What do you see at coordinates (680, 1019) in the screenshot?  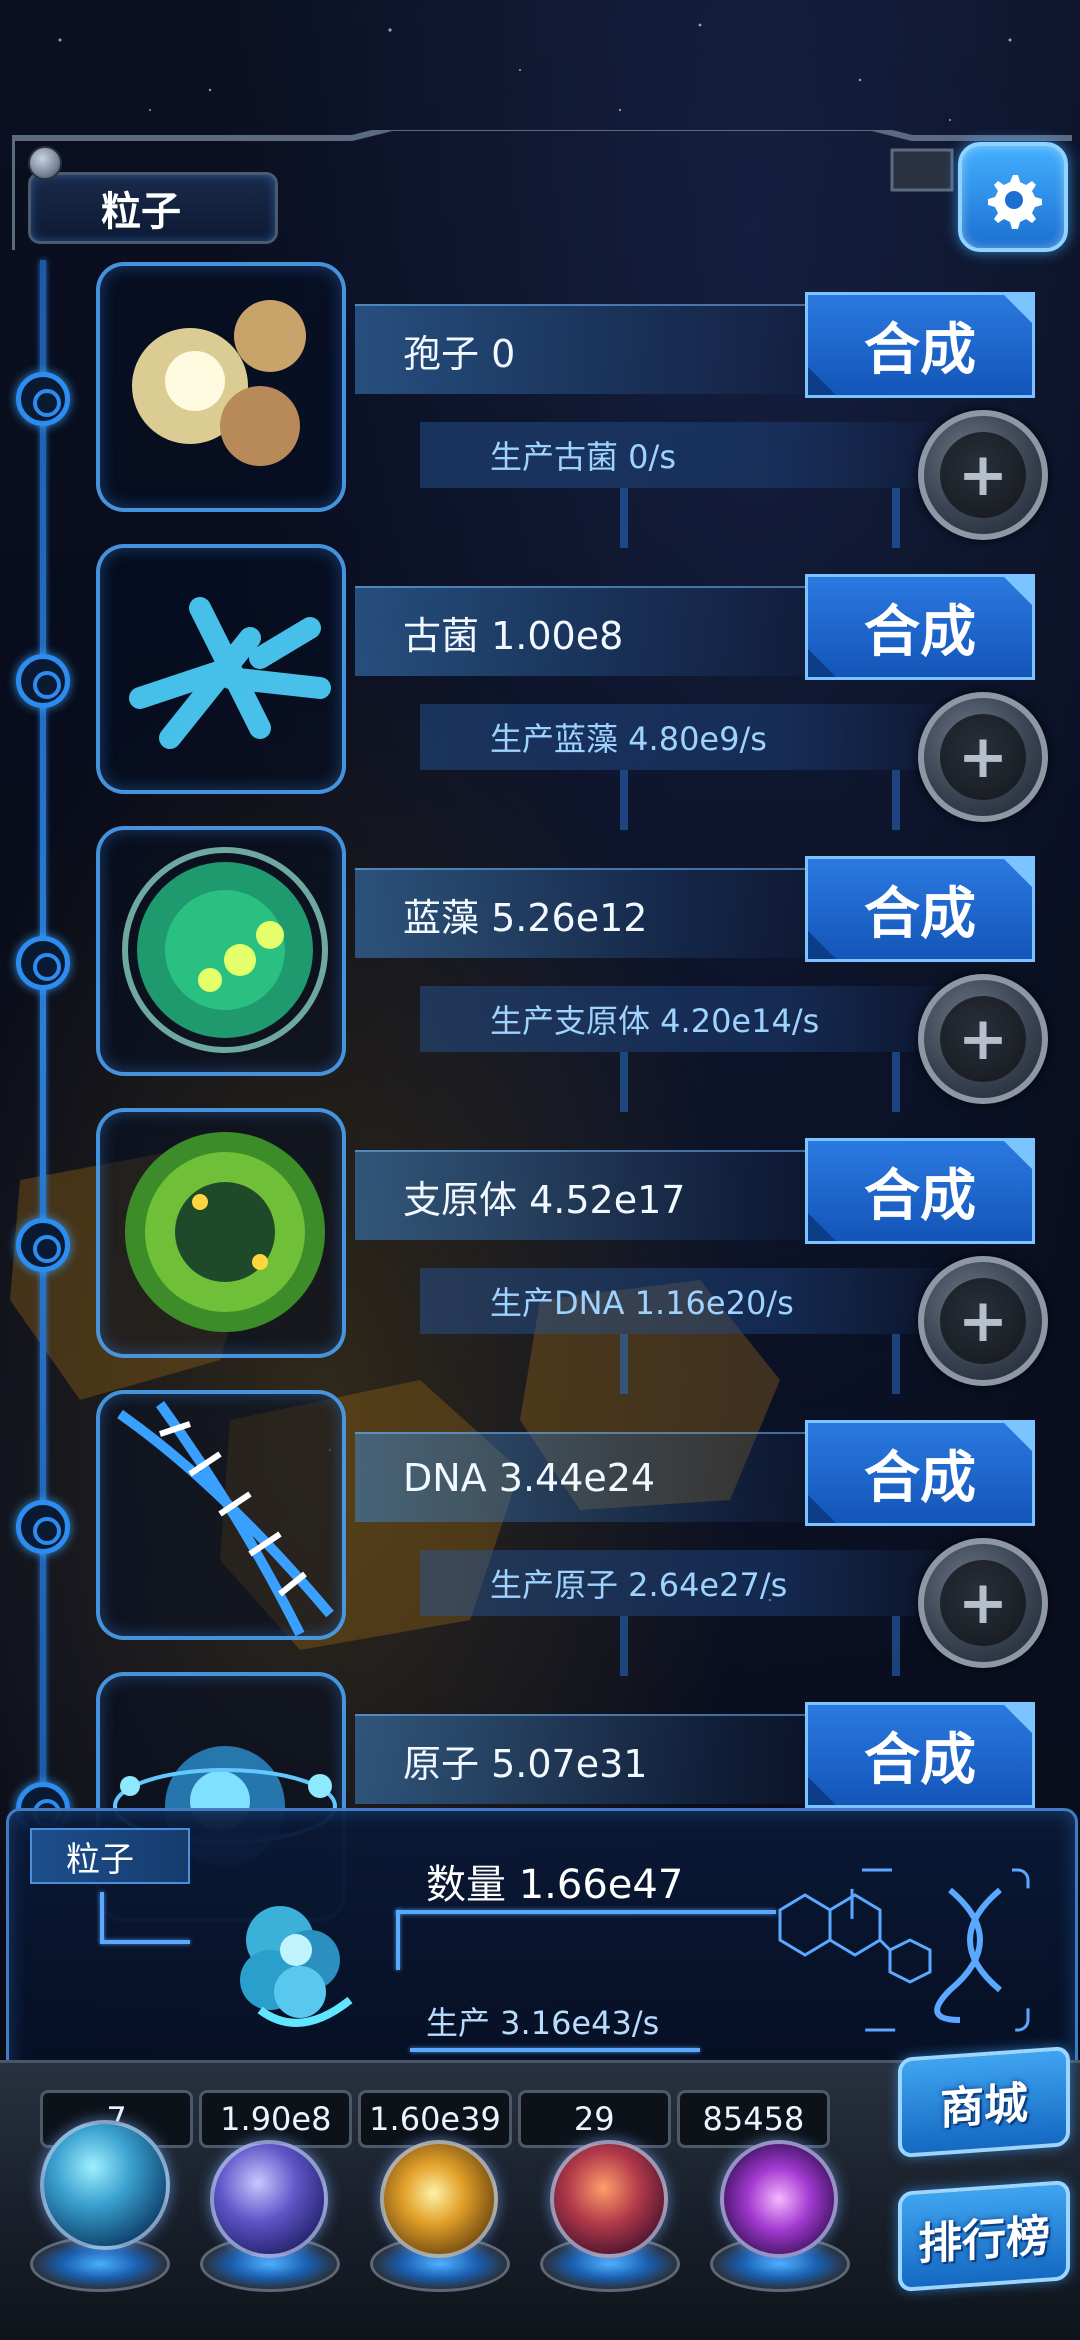 I see `item-production-rate: 生产支原体 4.20e14/s` at bounding box center [680, 1019].